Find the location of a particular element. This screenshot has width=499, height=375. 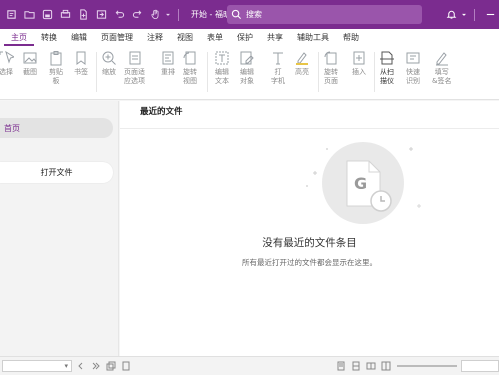

clipboard-button: 剪贴 板 is located at coordinates (56, 68).